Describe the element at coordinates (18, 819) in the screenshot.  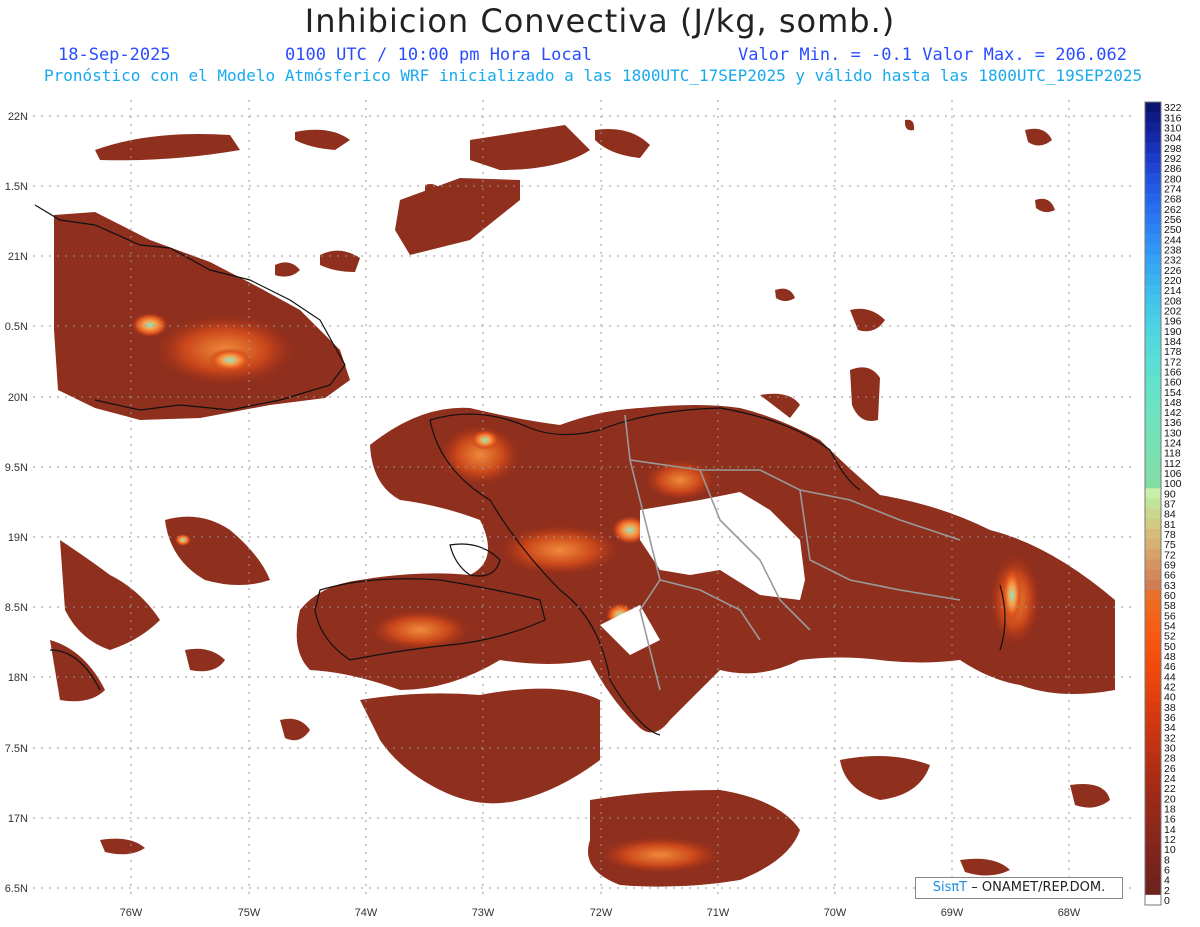
I see `lat-label: 17N` at that location.